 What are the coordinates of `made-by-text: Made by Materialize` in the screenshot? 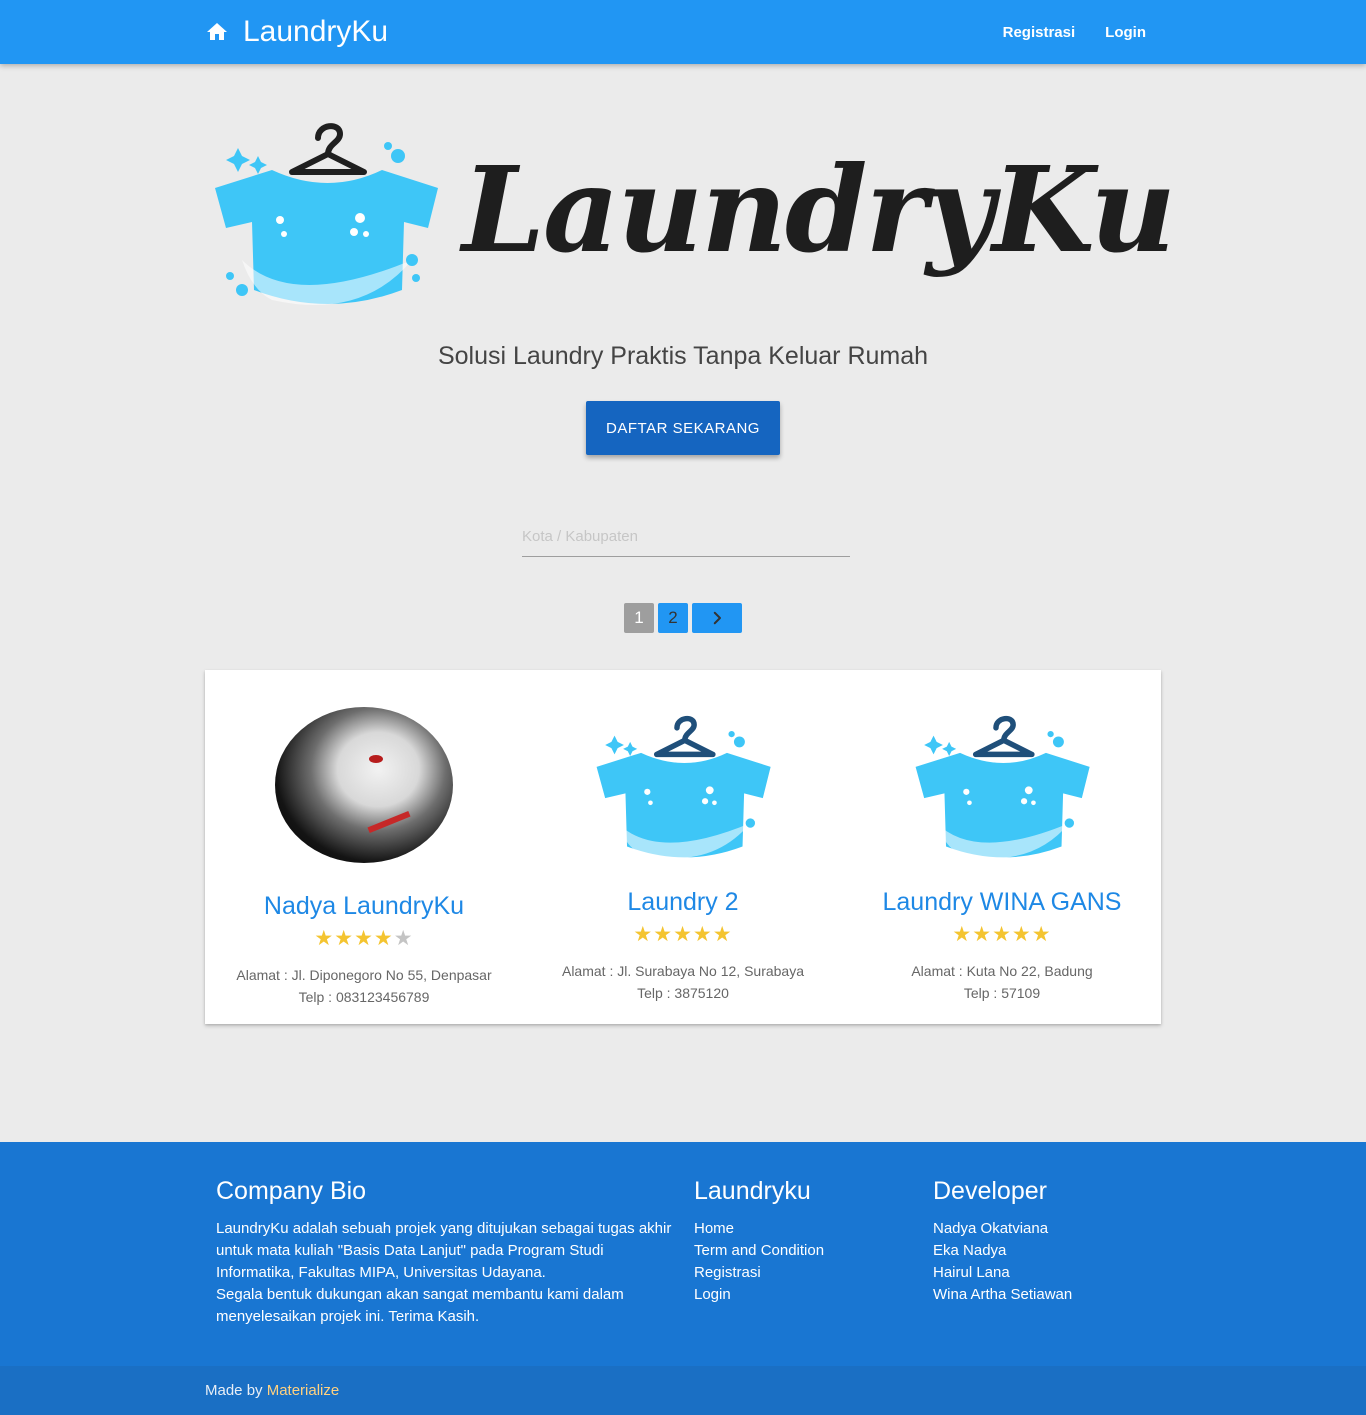 It's located at (272, 1390).